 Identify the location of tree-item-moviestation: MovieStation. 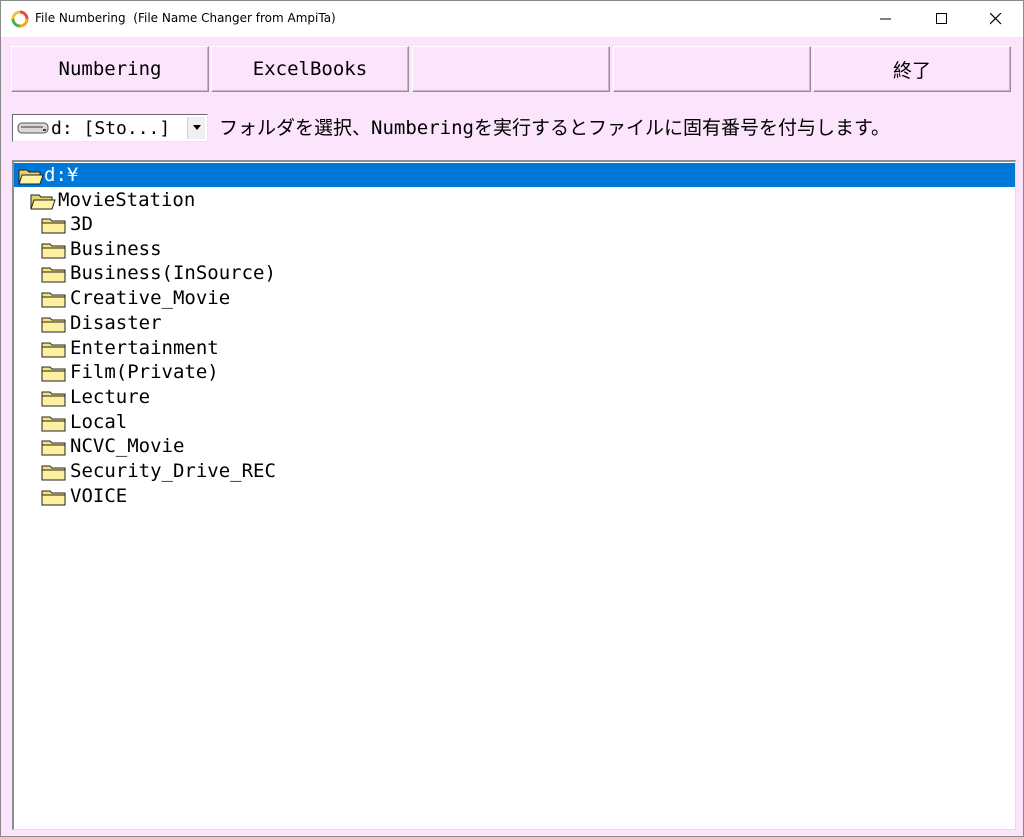
(104, 200).